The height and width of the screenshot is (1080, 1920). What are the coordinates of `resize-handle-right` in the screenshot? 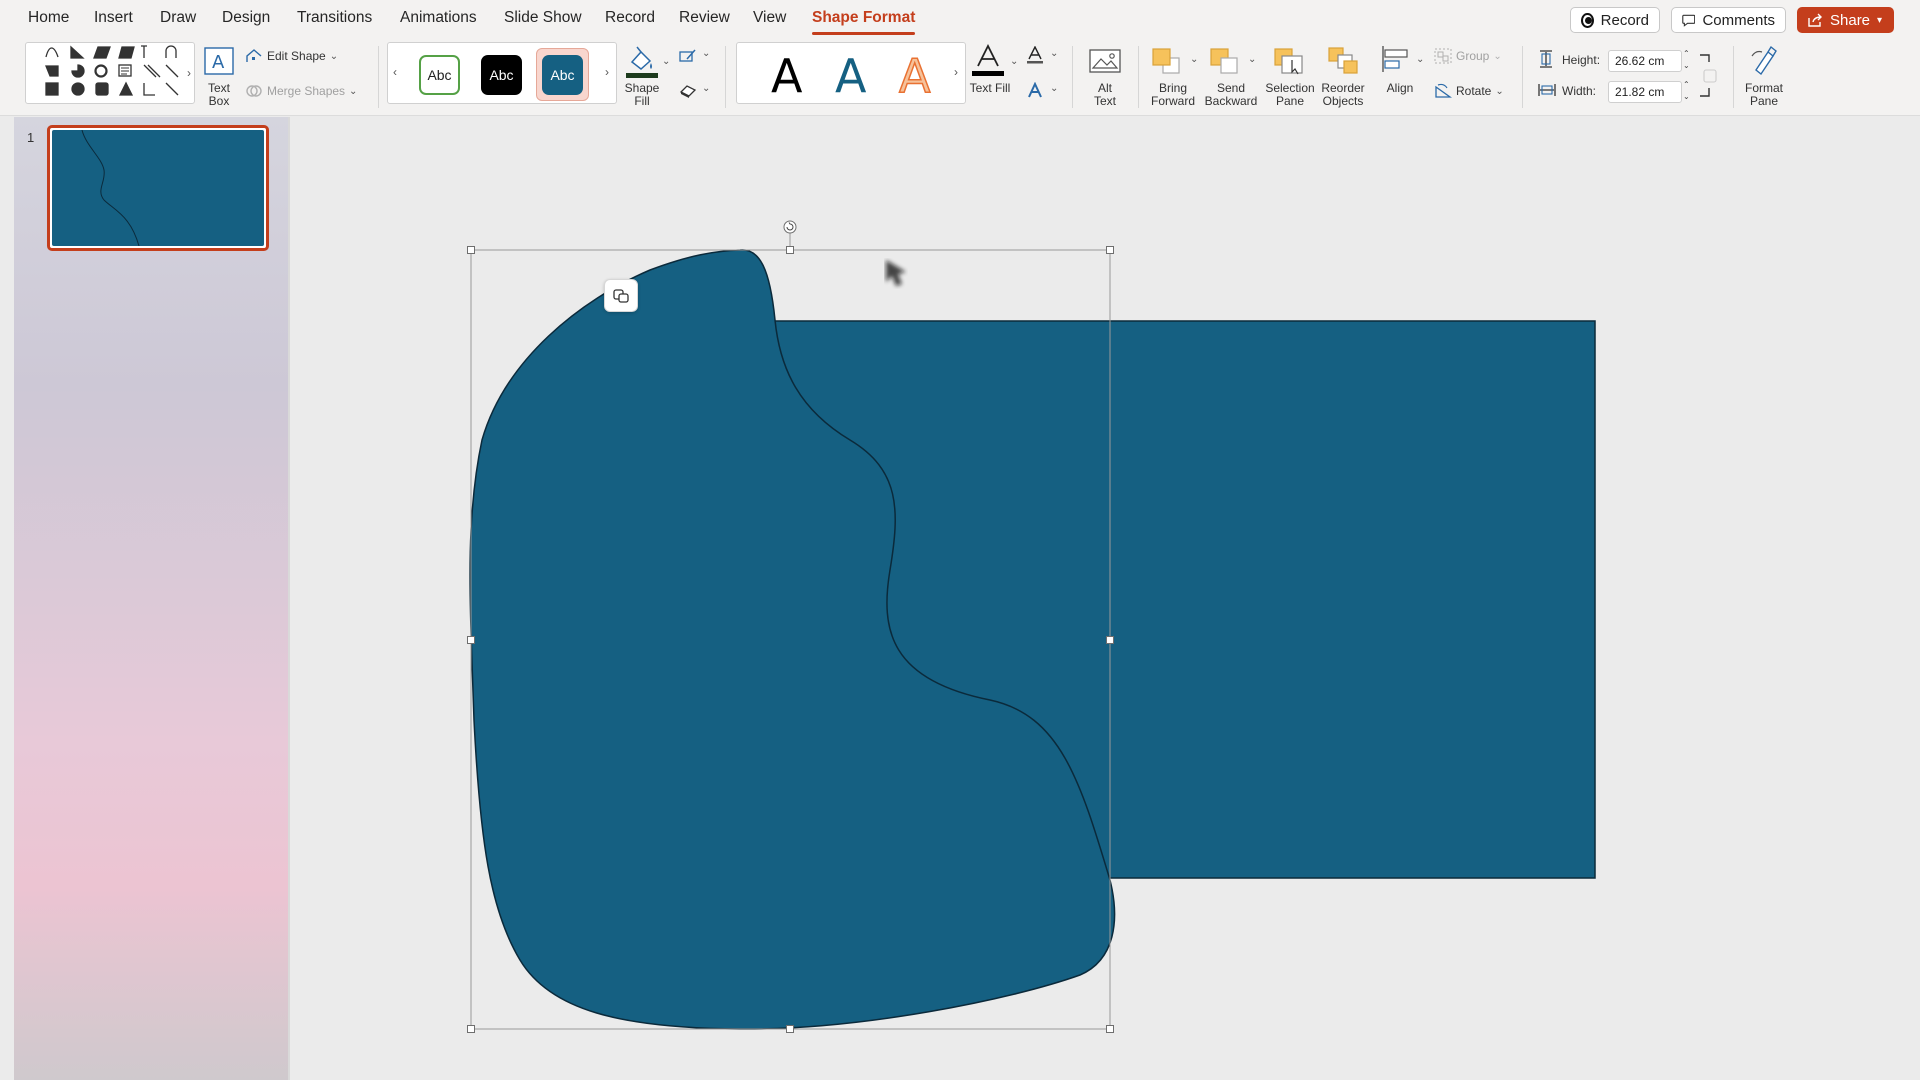 It's located at (1110, 640).